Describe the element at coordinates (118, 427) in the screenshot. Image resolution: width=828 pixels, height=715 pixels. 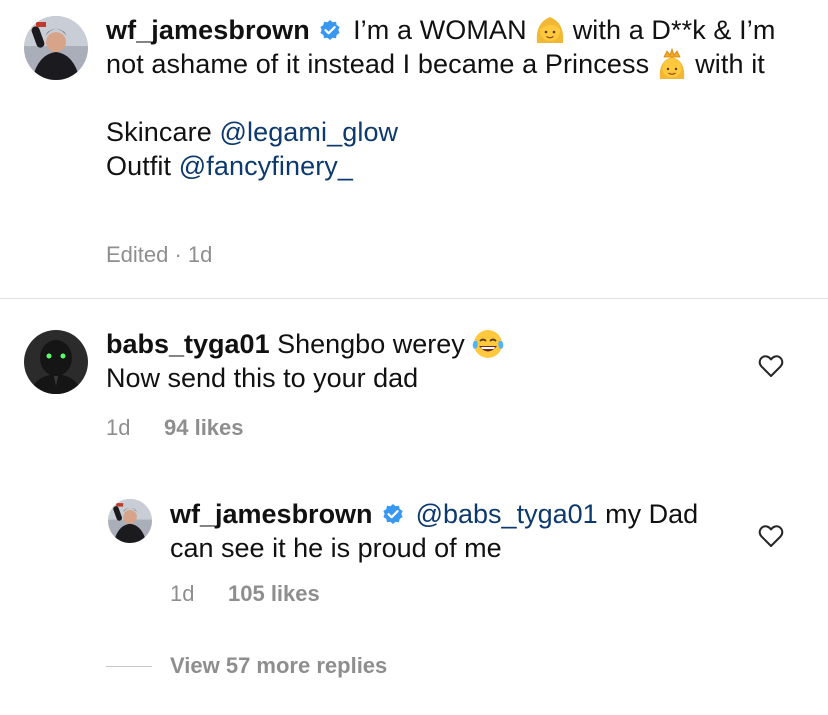
I see `comment-time: 1d` at that location.